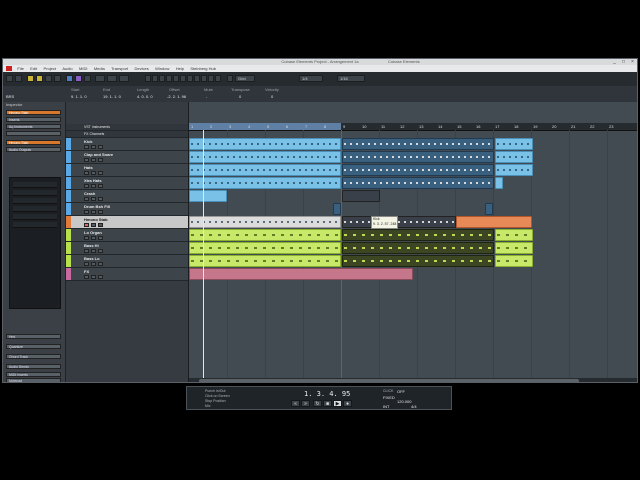  What do you see at coordinates (9, 78) in the screenshot?
I see `activate-project-button` at bounding box center [9, 78].